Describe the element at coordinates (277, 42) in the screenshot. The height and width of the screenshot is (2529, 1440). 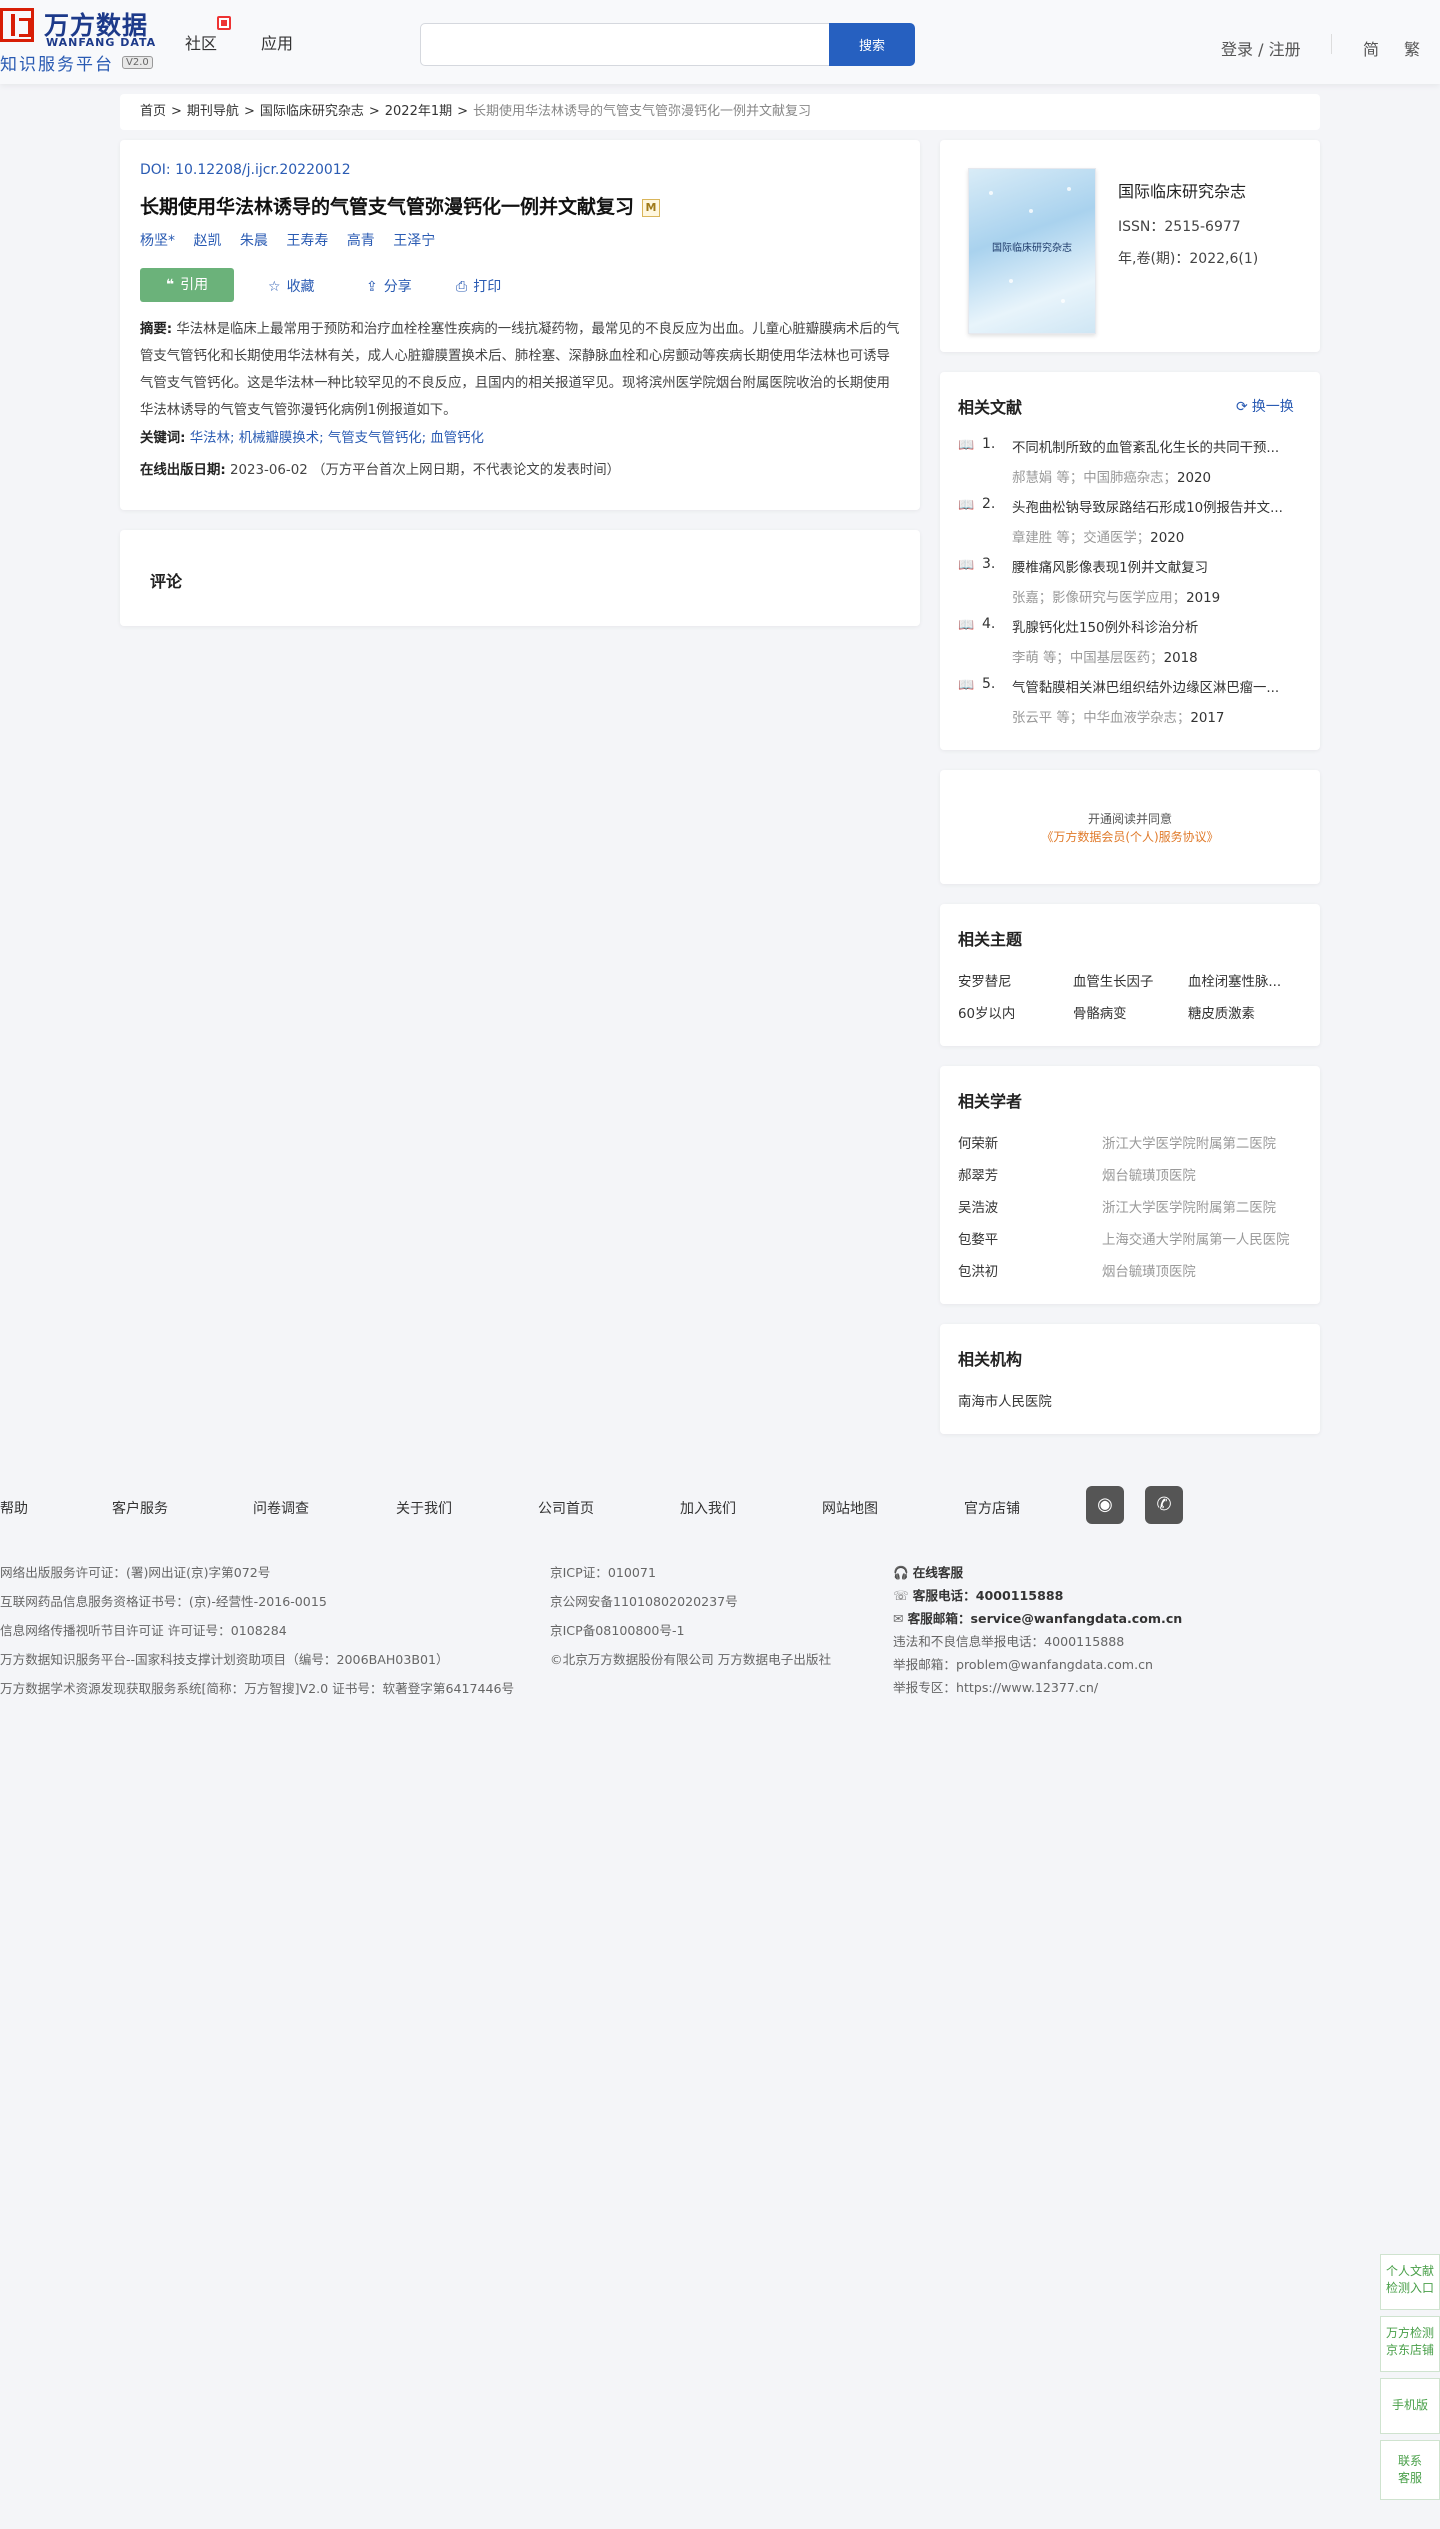
I see `nav-apps: 应用` at that location.